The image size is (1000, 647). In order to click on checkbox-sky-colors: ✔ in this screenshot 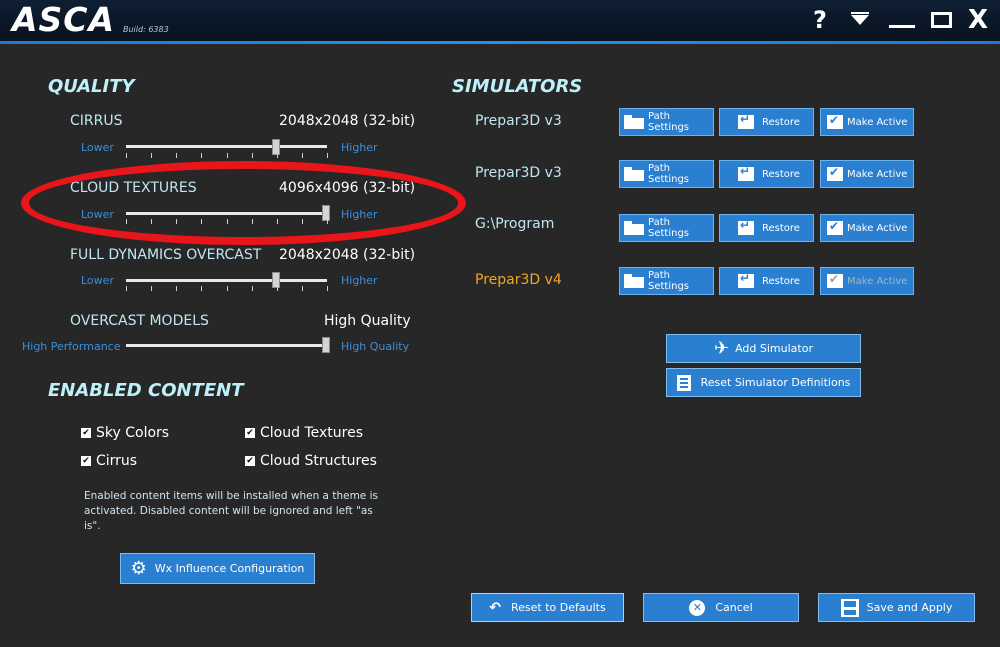, I will do `click(86, 433)`.